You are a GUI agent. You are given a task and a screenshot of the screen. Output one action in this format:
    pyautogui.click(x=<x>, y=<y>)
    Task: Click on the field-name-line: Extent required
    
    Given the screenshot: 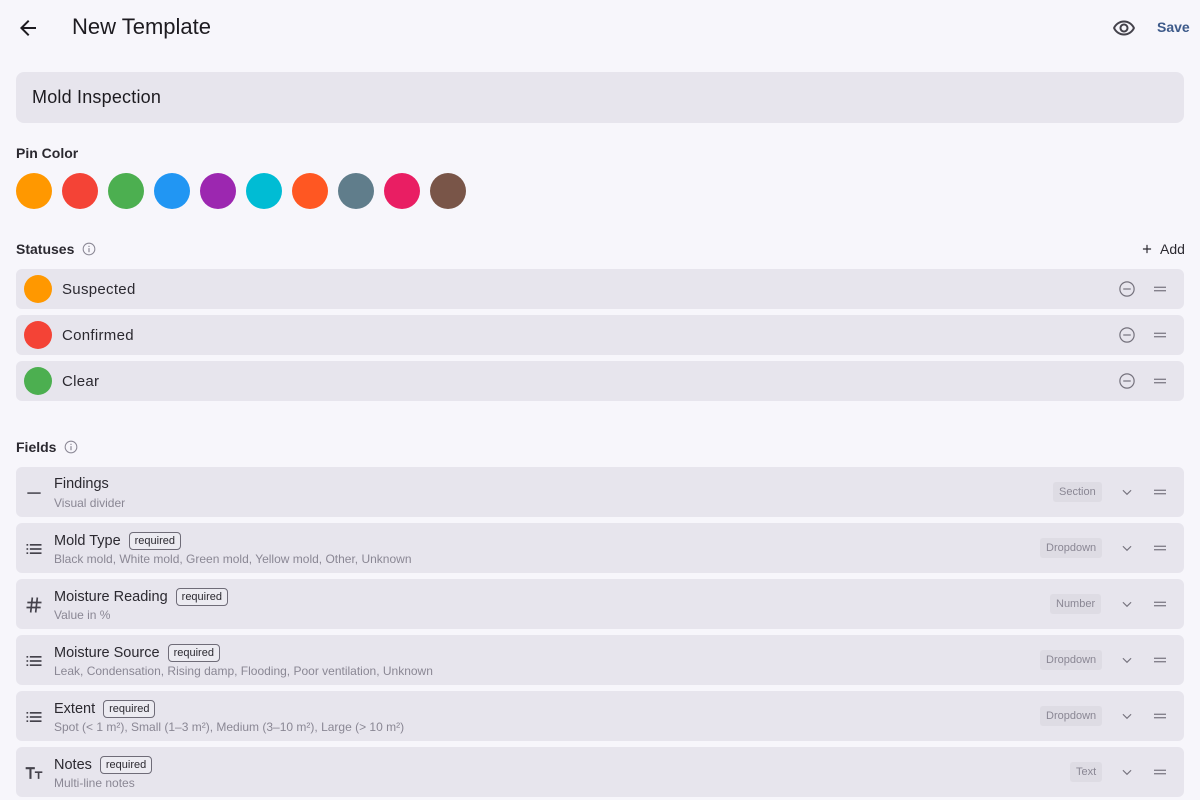 What is the action you would take?
    pyautogui.click(x=105, y=709)
    